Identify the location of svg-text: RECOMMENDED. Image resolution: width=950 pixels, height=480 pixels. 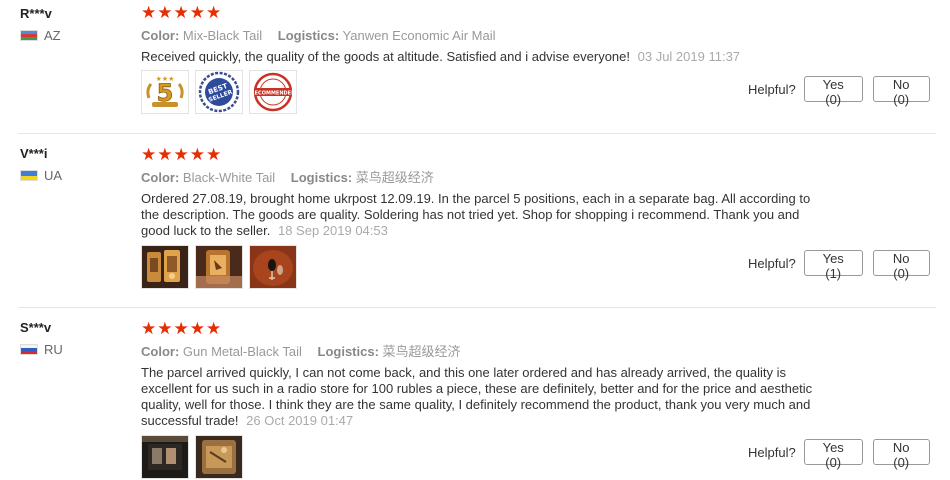
(273, 94).